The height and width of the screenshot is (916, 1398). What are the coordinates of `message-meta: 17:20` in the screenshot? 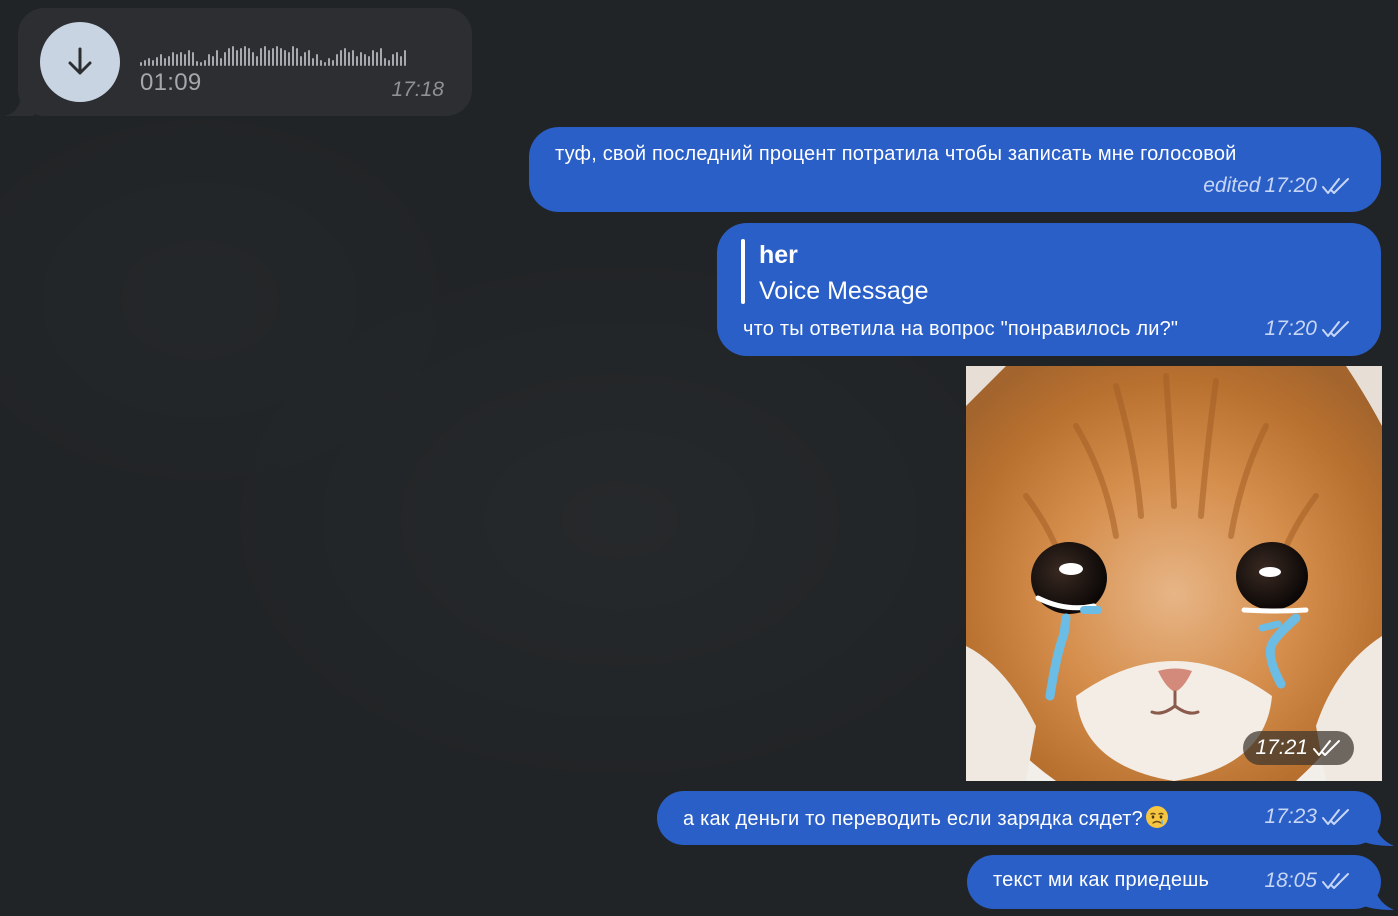 It's located at (1307, 329).